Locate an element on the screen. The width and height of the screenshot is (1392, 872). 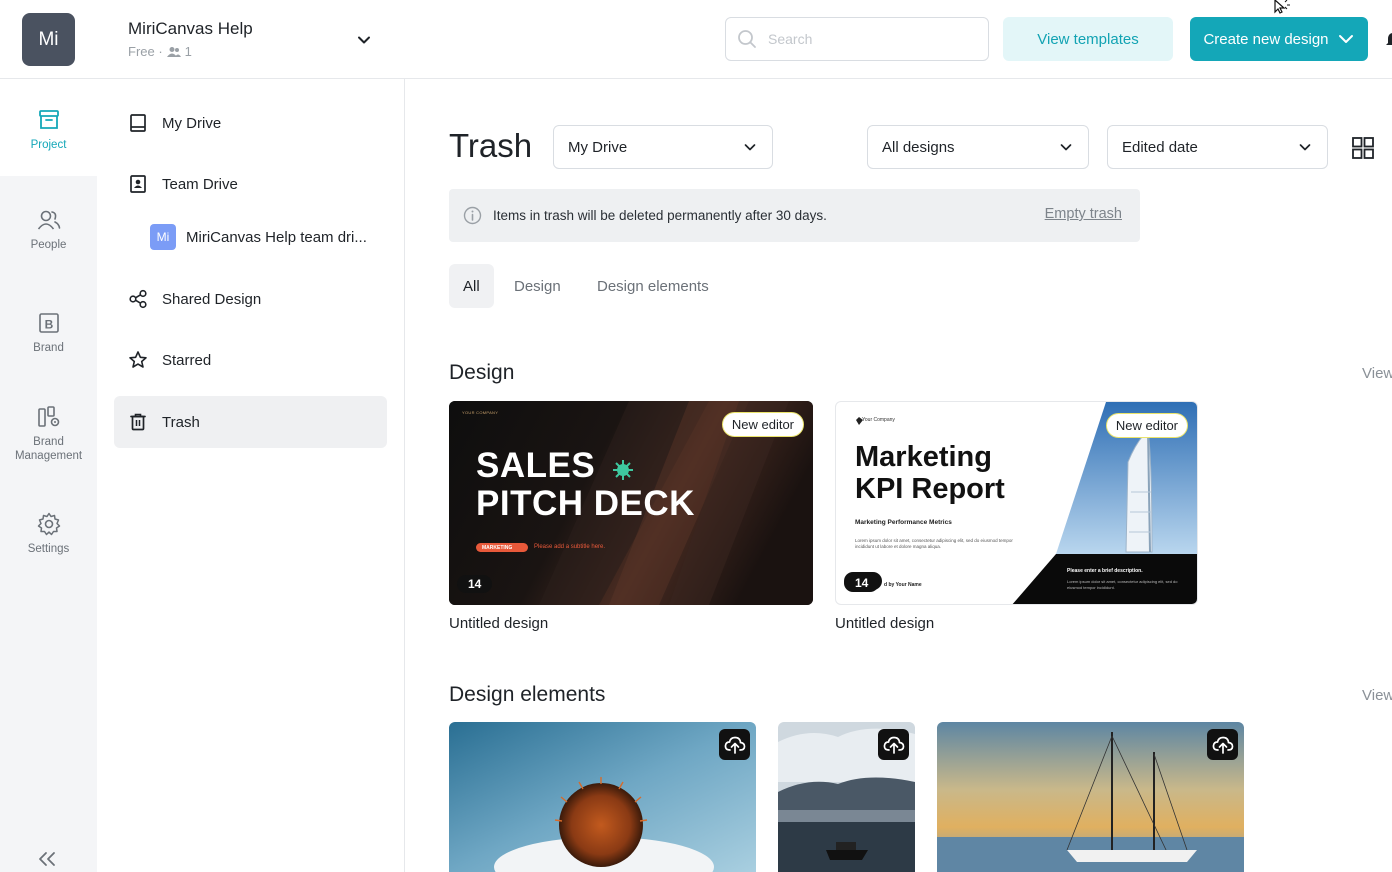
drive-select: My Drive is located at coordinates (663, 147).